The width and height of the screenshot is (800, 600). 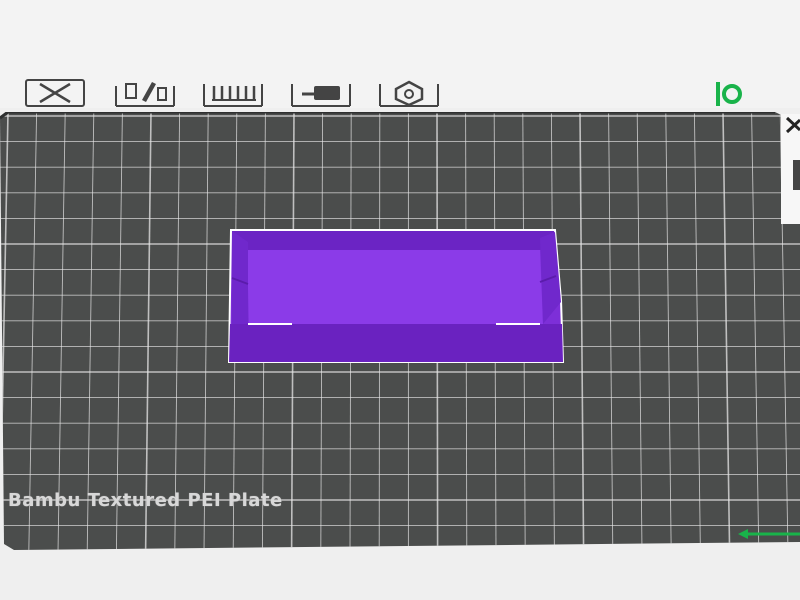 I want to click on top-toolbar, so click(x=400, y=91).